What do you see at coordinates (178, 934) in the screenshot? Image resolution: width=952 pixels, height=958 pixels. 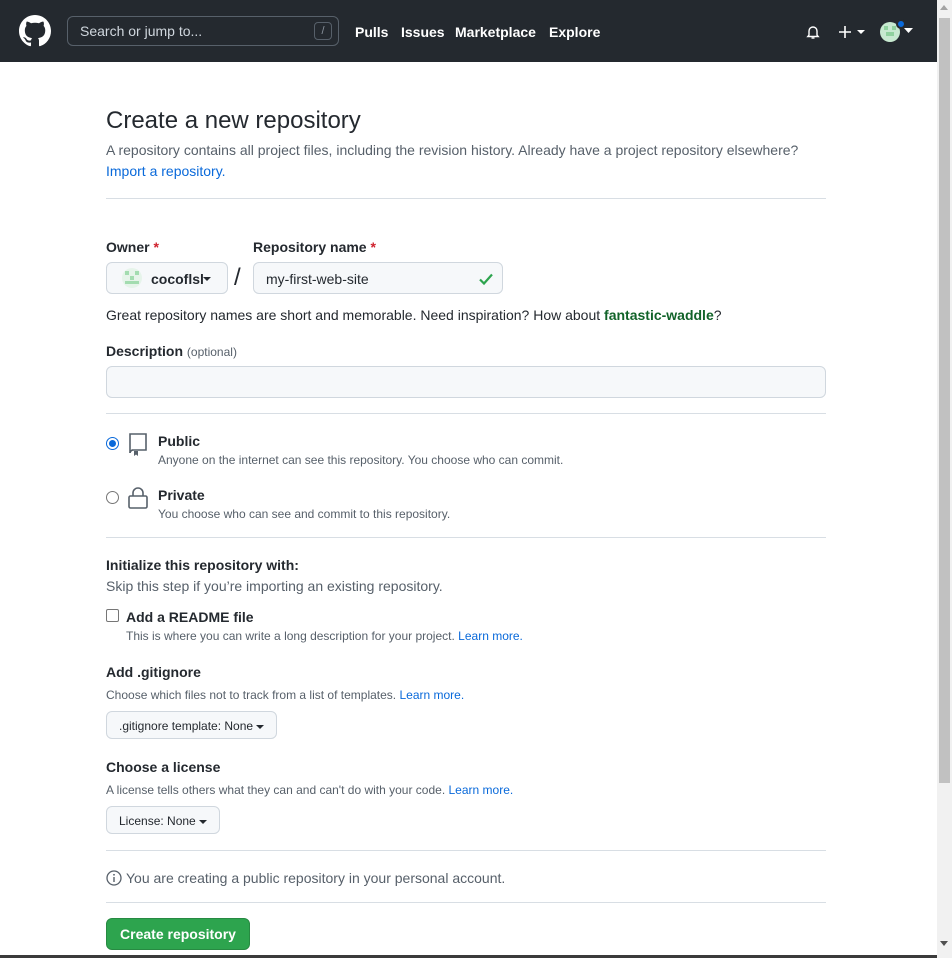 I see `create-repository-button: Create repository` at bounding box center [178, 934].